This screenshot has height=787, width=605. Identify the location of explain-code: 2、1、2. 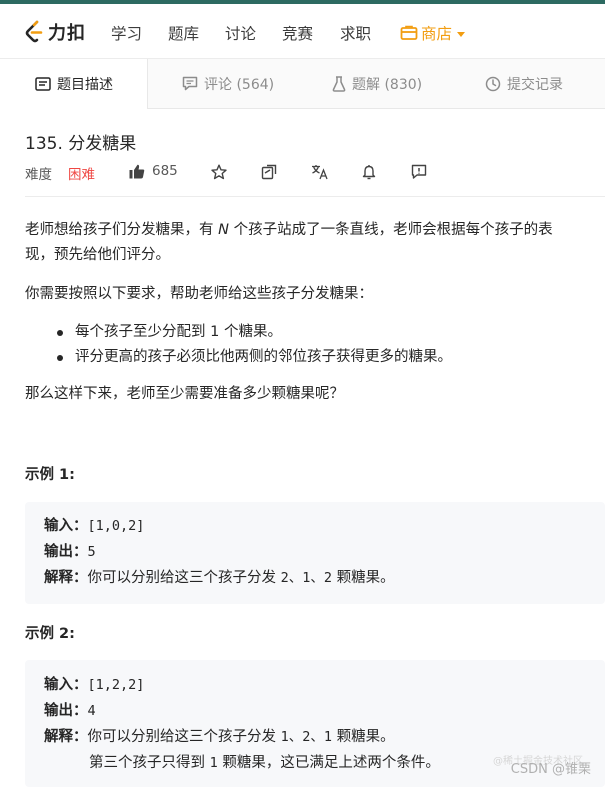
(306, 578).